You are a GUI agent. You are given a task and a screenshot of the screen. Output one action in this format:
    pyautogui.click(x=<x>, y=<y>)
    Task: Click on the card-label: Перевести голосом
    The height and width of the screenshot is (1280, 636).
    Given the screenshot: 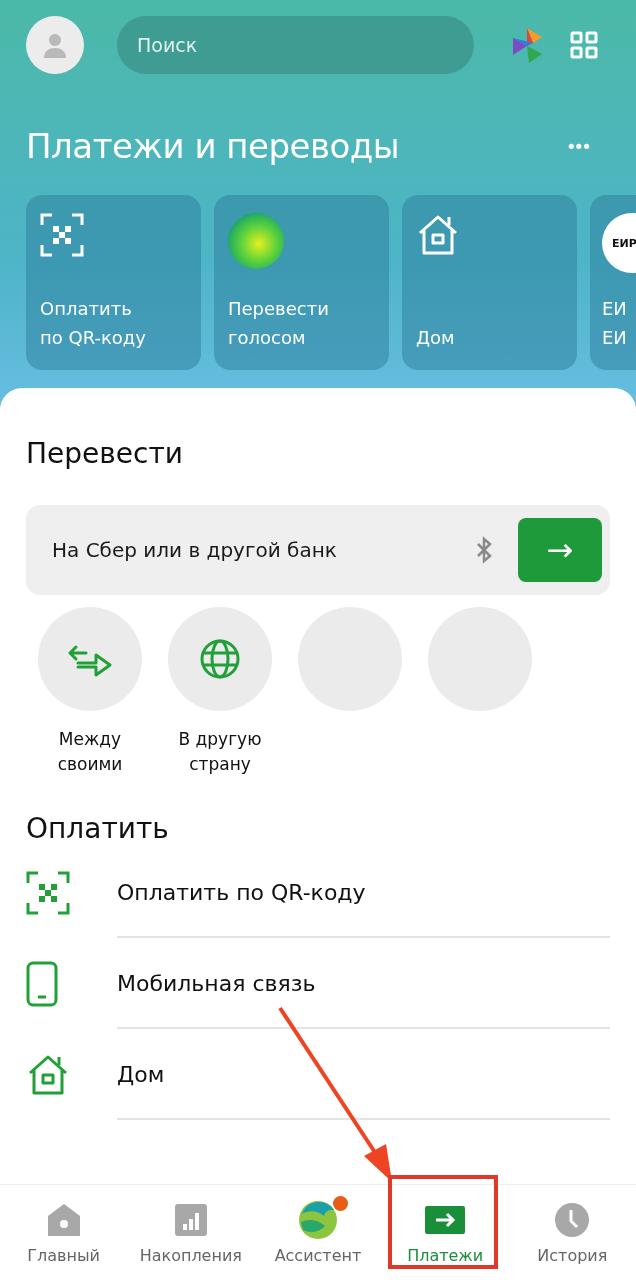 What is the action you would take?
    pyautogui.click(x=279, y=323)
    